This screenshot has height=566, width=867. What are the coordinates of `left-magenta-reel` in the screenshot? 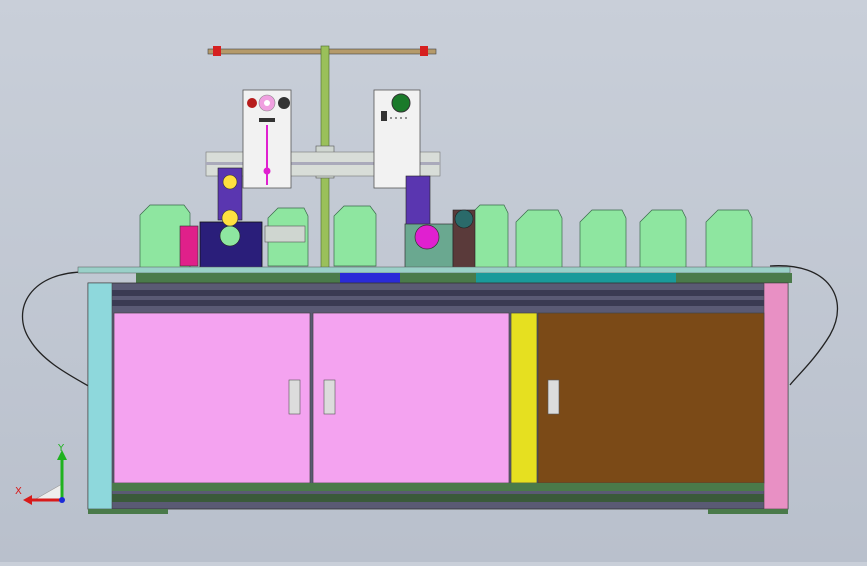 It's located at (189, 246).